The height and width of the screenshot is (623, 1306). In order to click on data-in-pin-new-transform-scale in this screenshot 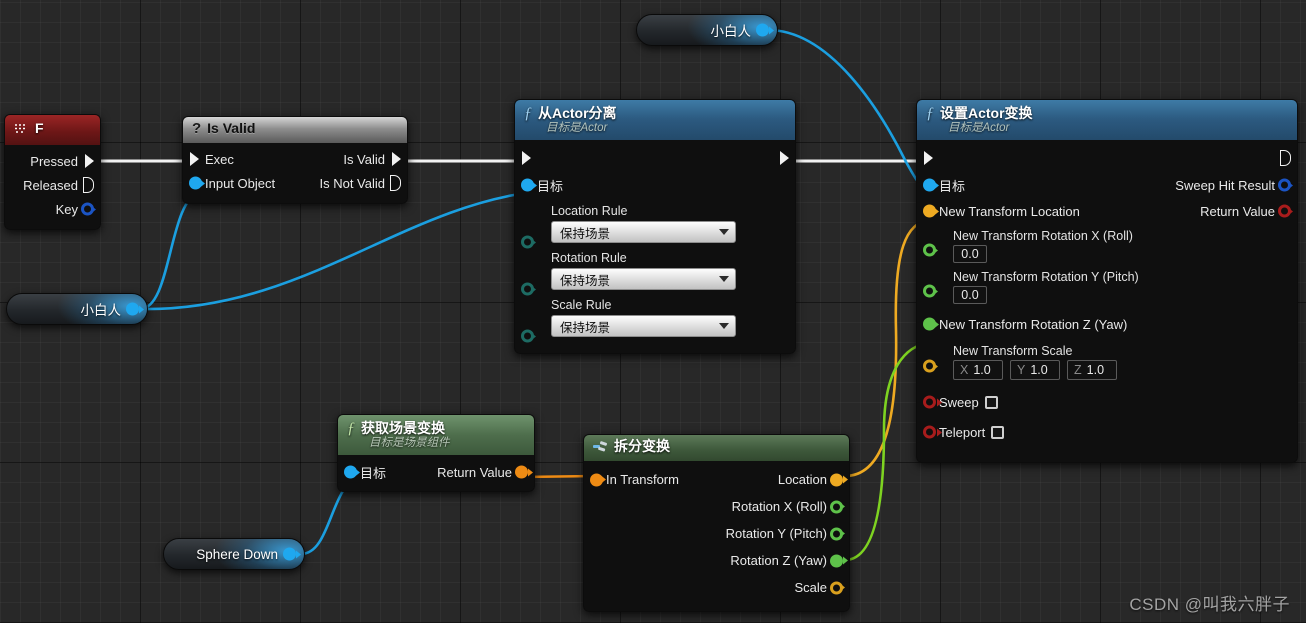, I will do `click(929, 366)`.